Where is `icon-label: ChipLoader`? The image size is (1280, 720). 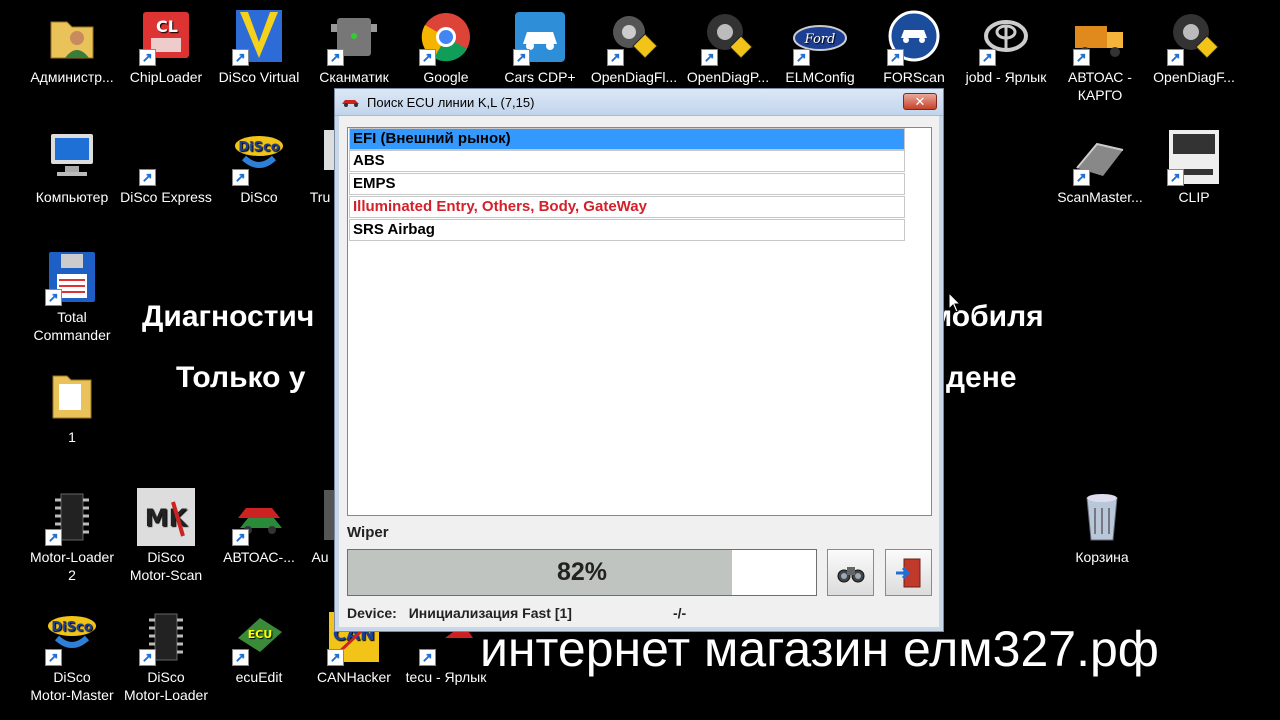 icon-label: ChipLoader is located at coordinates (166, 77).